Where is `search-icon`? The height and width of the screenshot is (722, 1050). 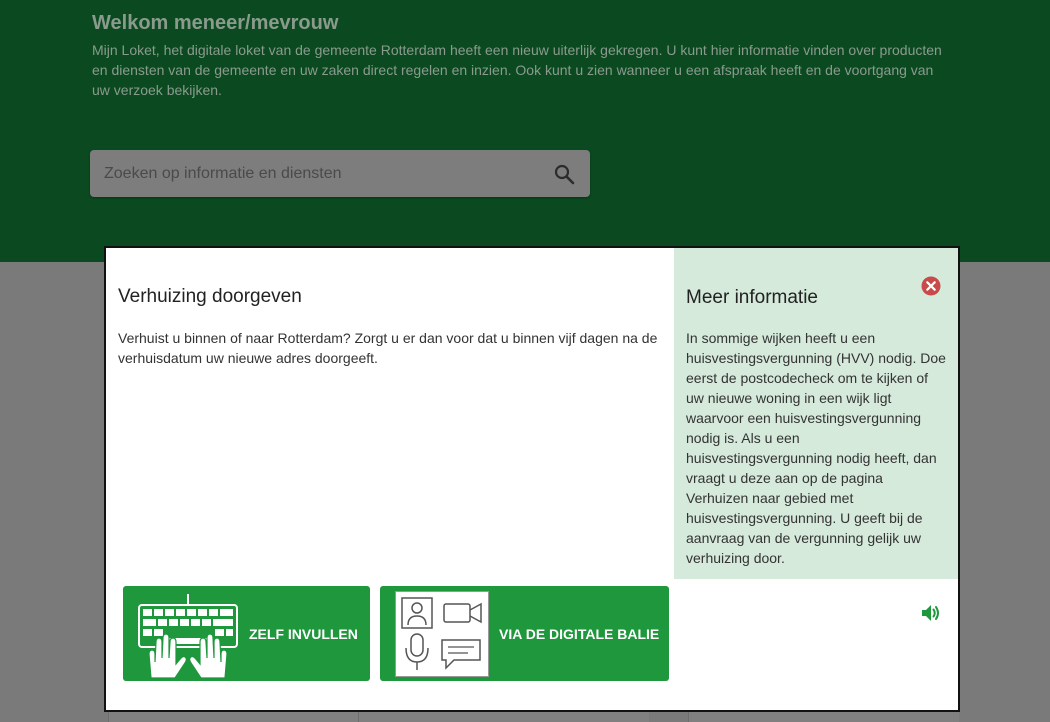
search-icon is located at coordinates (564, 174).